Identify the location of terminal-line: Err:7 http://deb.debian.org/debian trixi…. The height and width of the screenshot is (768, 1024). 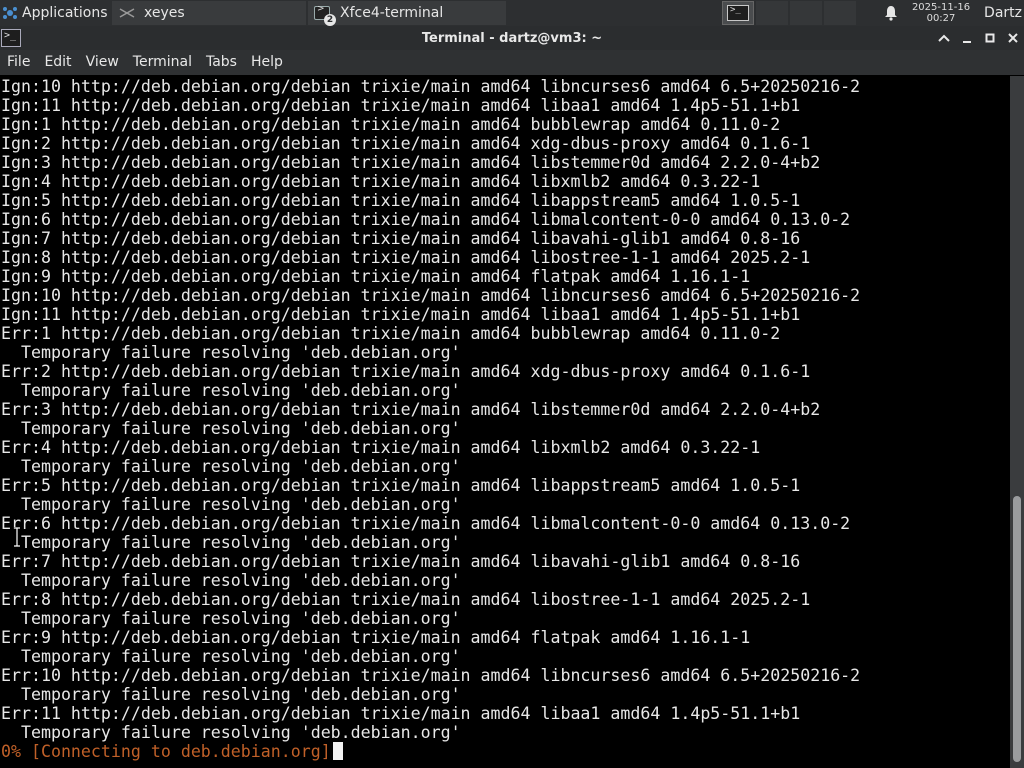
(401, 561).